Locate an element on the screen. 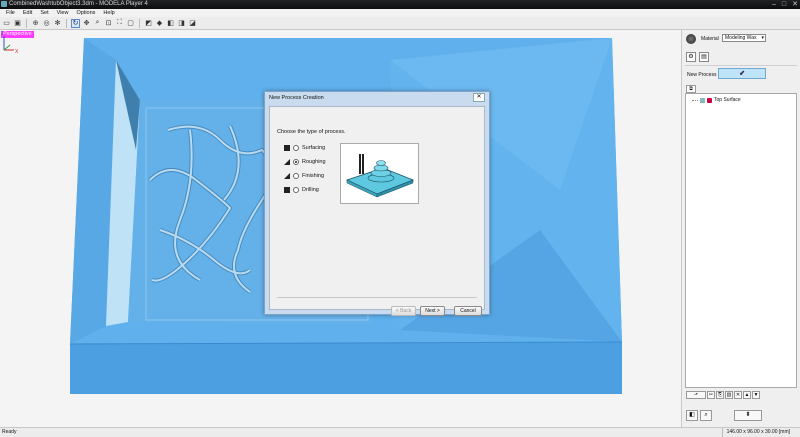  option-label: Finishing is located at coordinates (313, 176).